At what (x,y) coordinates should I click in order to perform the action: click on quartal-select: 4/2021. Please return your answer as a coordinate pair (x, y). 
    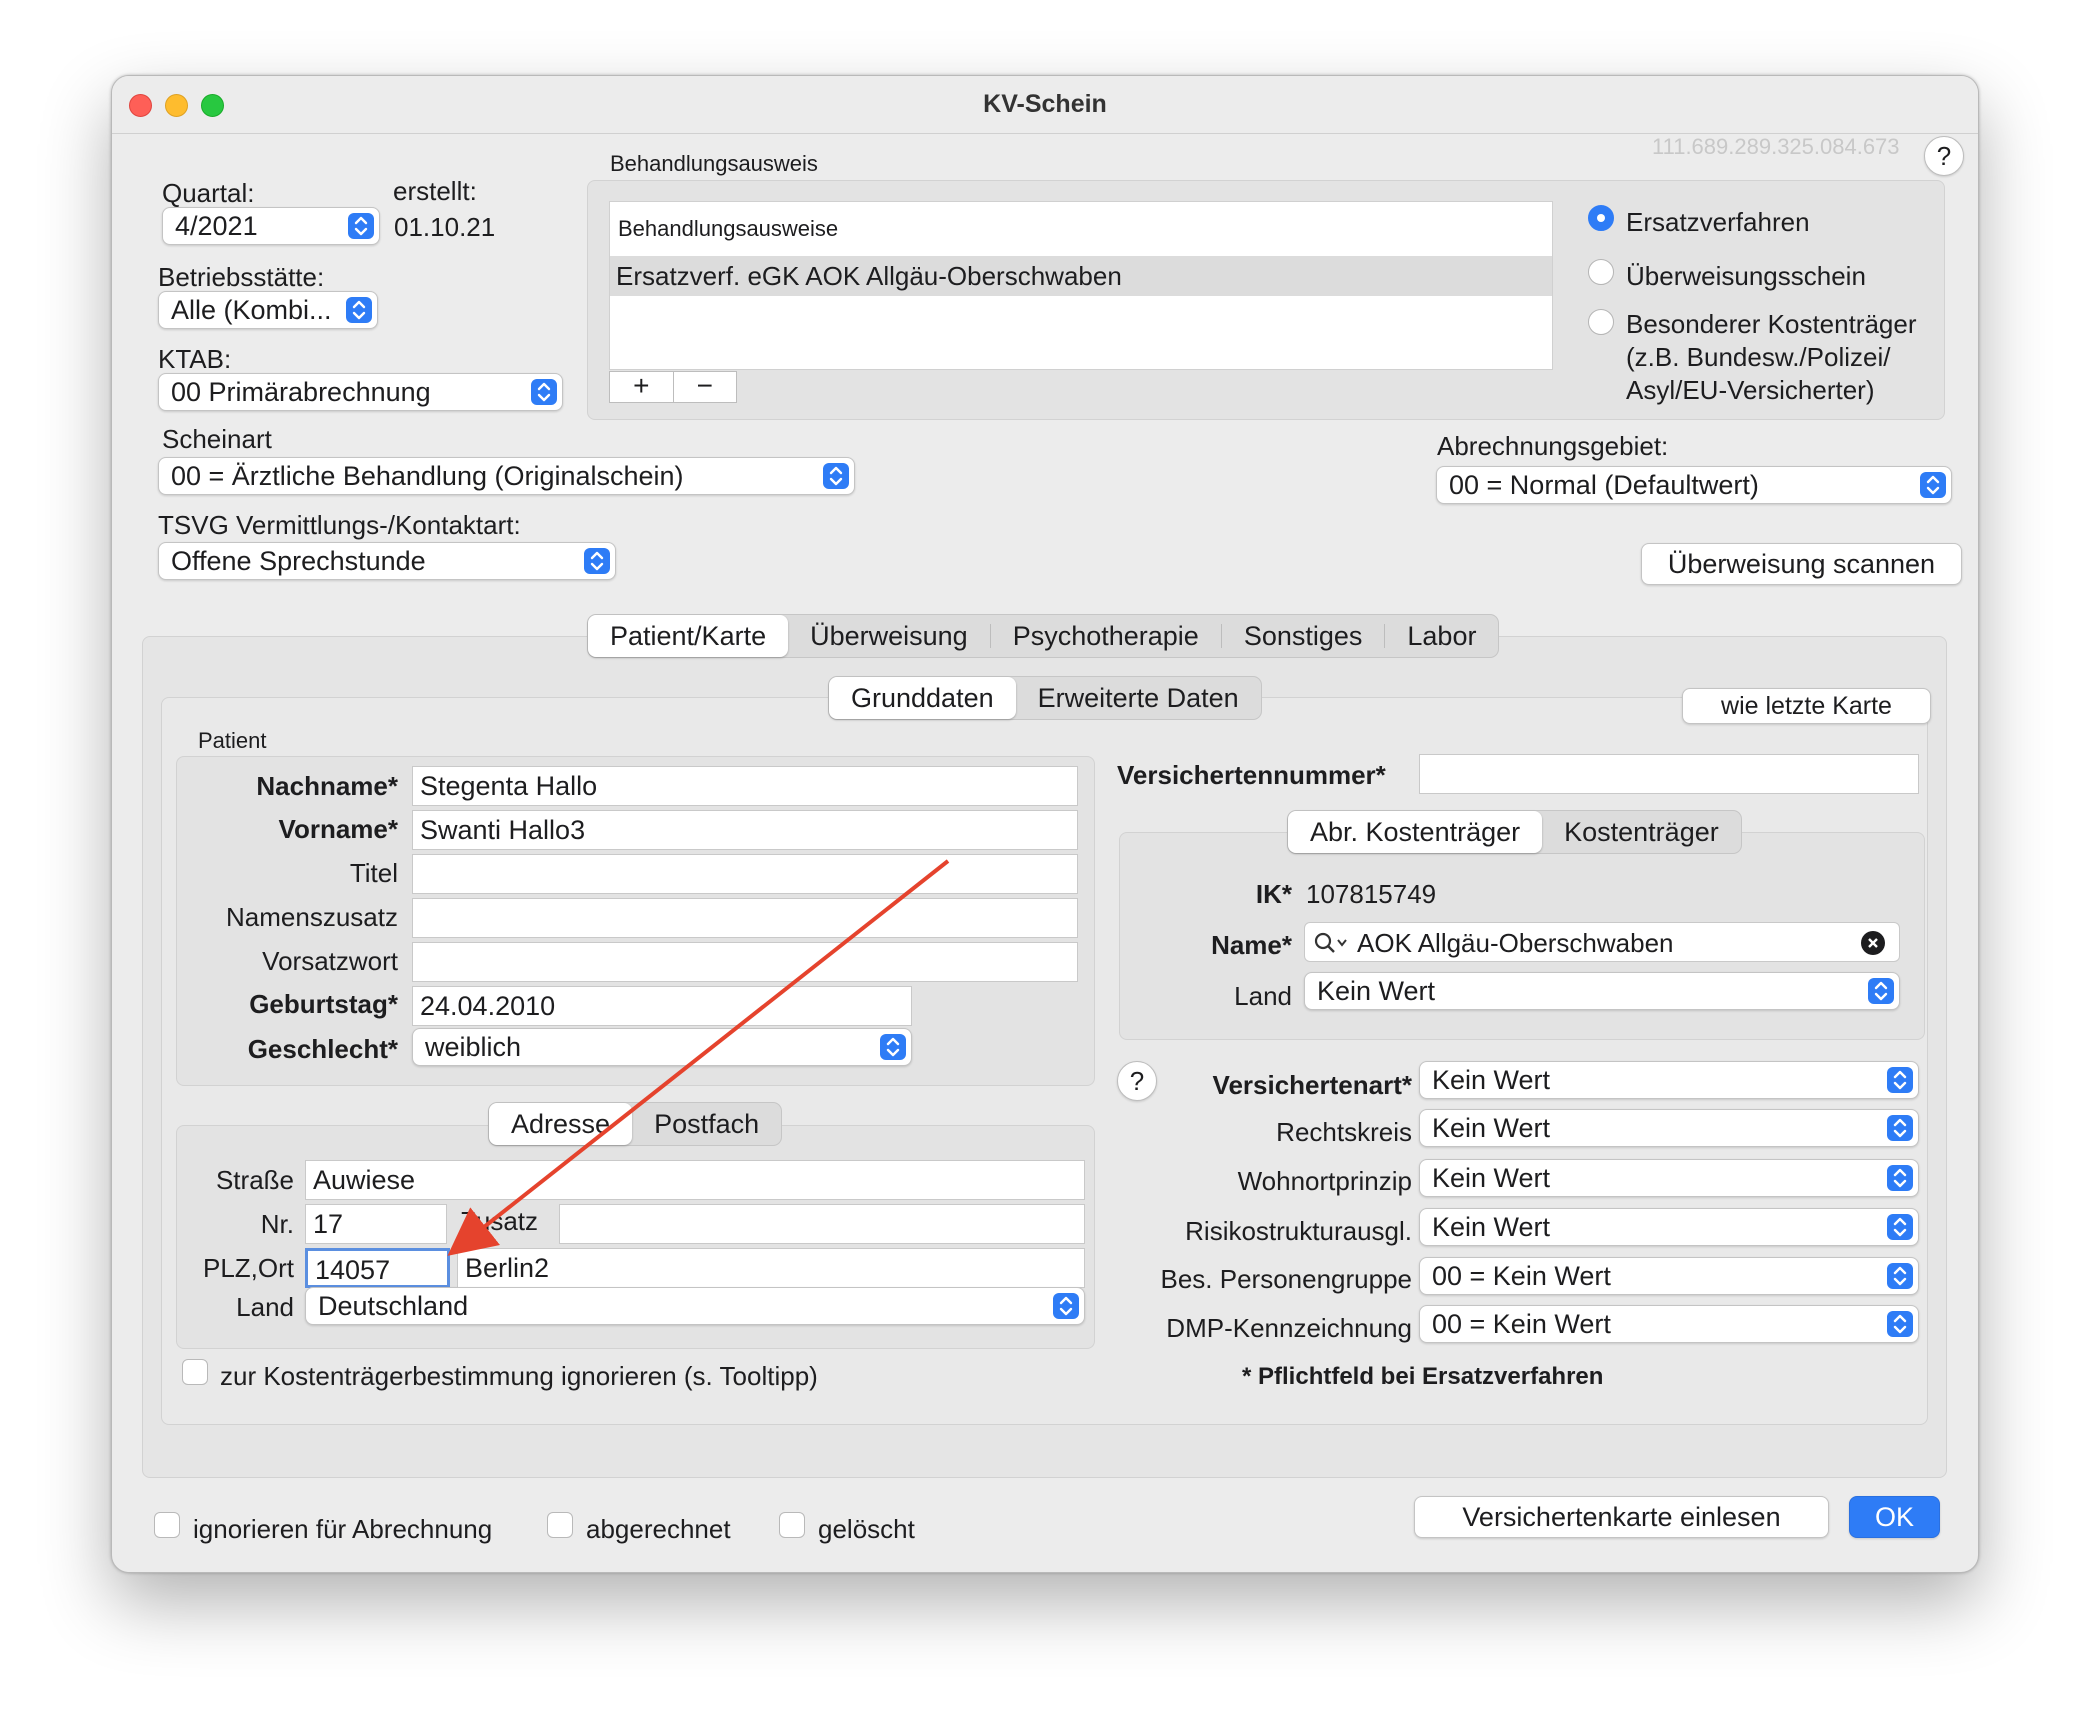
    Looking at the image, I should click on (271, 226).